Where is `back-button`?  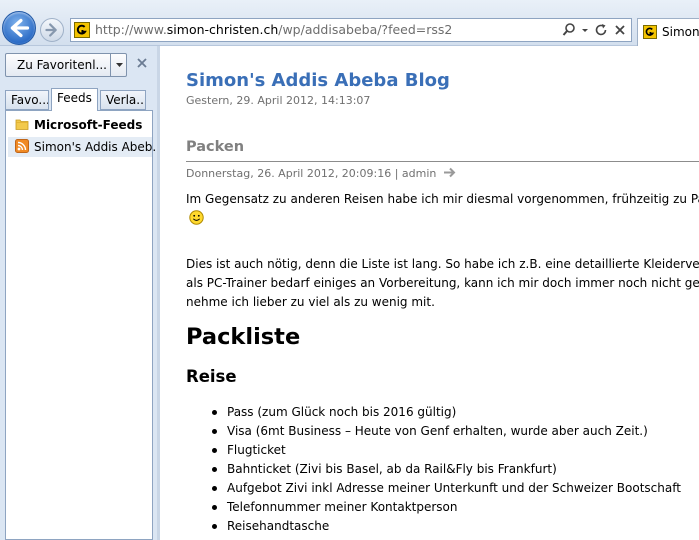
back-button is located at coordinates (19, 28).